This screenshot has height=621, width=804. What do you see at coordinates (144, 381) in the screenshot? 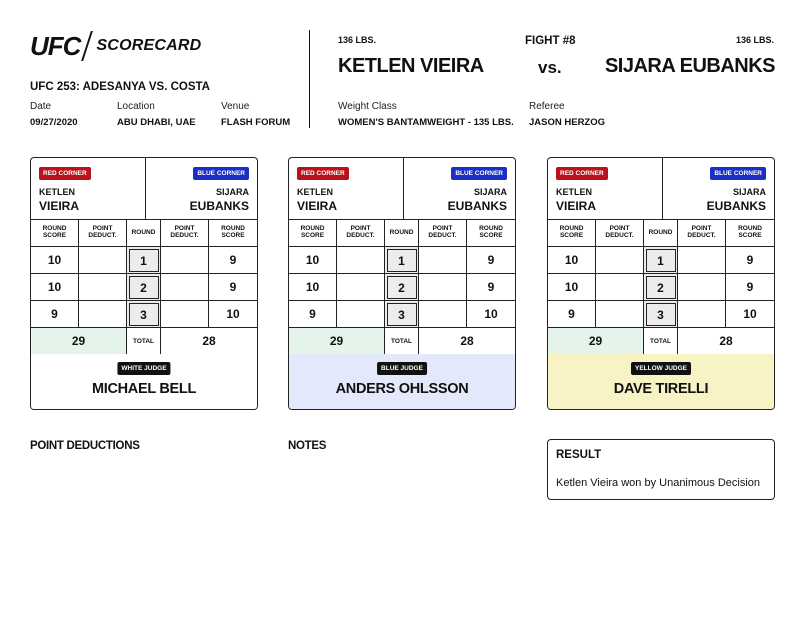
I see `judge-box: WHITE JUDGE MICHAEL BELL` at bounding box center [144, 381].